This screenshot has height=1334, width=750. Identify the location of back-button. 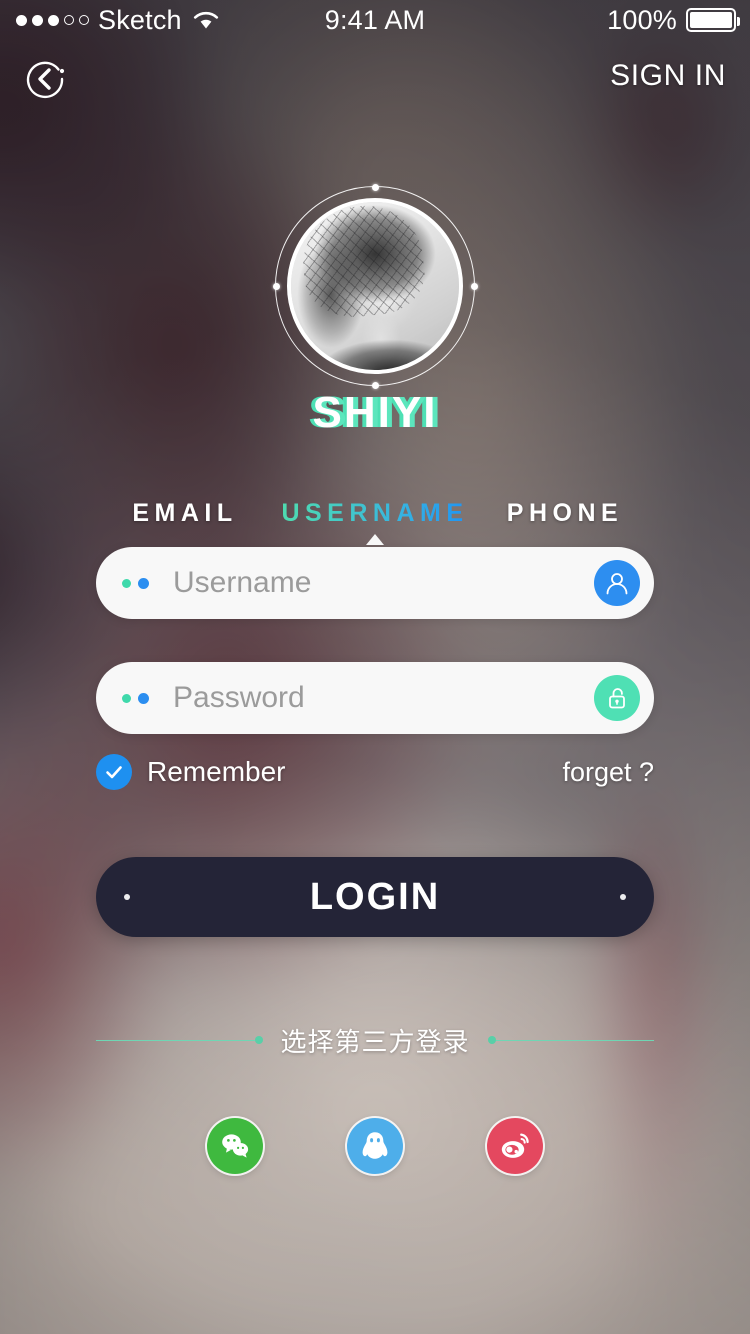
(46, 79).